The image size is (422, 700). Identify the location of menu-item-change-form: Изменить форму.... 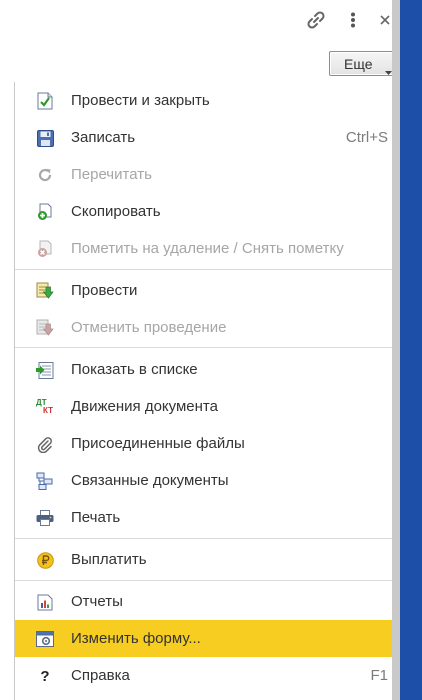
(203, 638).